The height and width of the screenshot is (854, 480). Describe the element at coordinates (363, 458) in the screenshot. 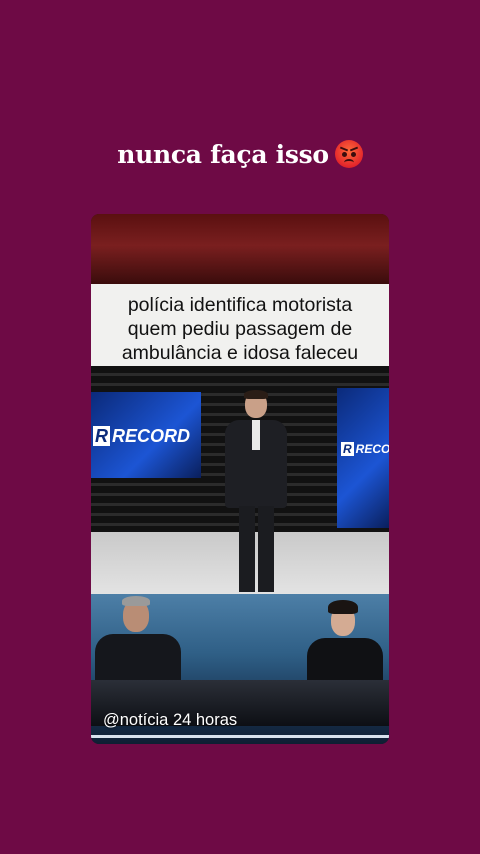

I see `studio-screen-right: R RECO` at that location.